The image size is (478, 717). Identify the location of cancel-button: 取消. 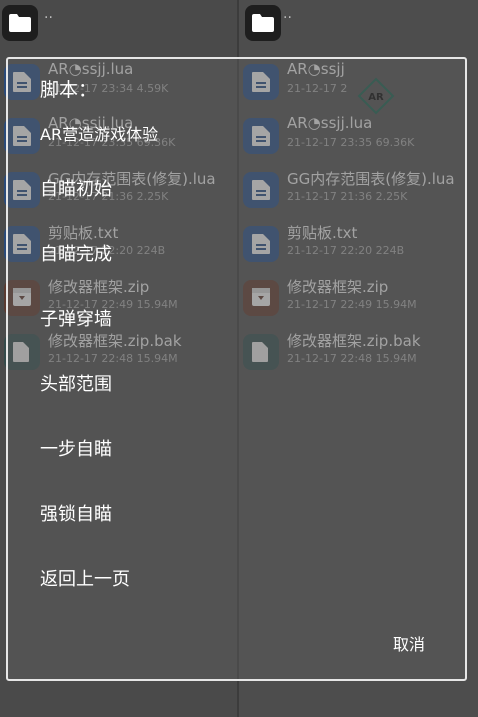
(409, 643).